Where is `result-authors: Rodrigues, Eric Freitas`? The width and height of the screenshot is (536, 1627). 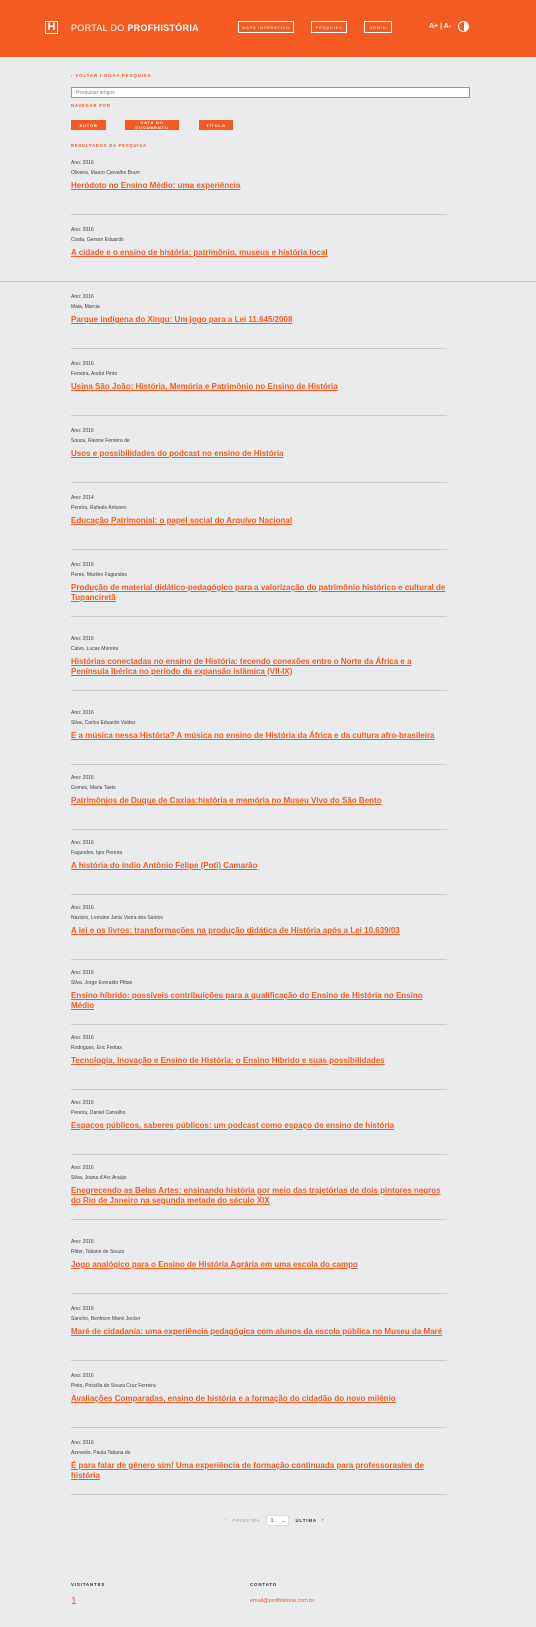
result-authors: Rodrigues, Eric Freitas is located at coordinates (96, 1048).